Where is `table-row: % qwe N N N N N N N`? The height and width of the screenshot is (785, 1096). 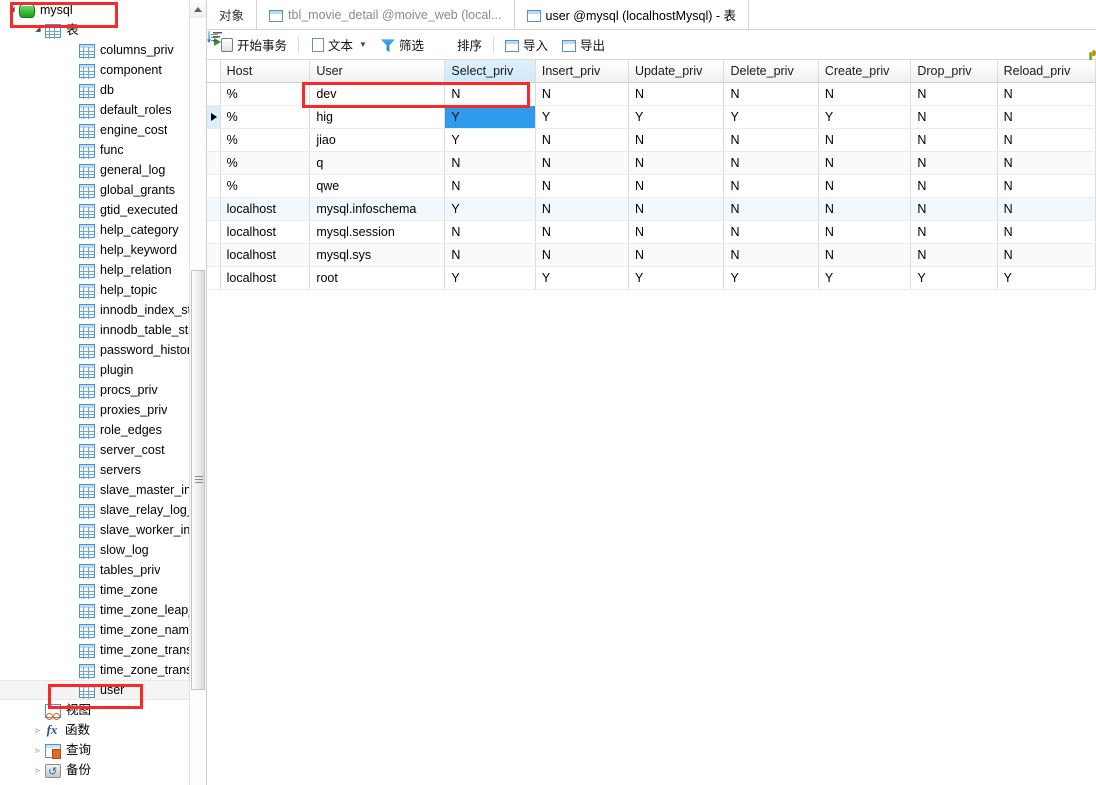
table-row: % qwe N N N N N N N is located at coordinates (651, 186).